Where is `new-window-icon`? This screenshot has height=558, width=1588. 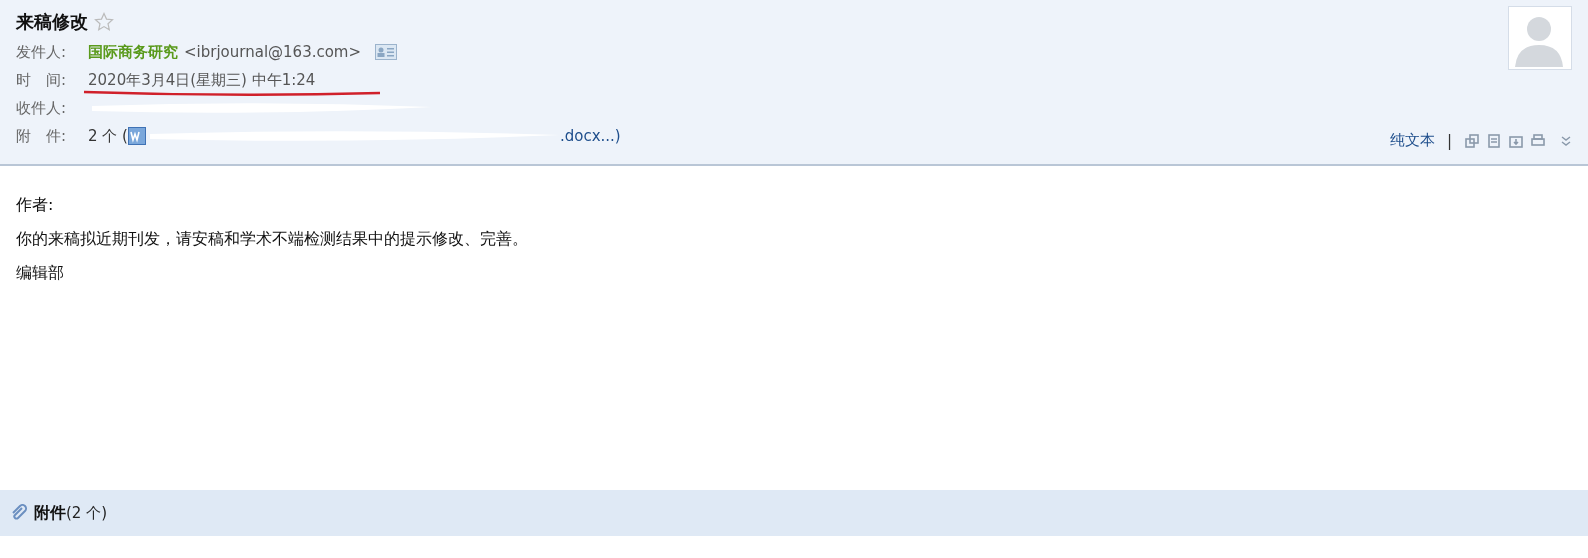 new-window-icon is located at coordinates (1472, 140).